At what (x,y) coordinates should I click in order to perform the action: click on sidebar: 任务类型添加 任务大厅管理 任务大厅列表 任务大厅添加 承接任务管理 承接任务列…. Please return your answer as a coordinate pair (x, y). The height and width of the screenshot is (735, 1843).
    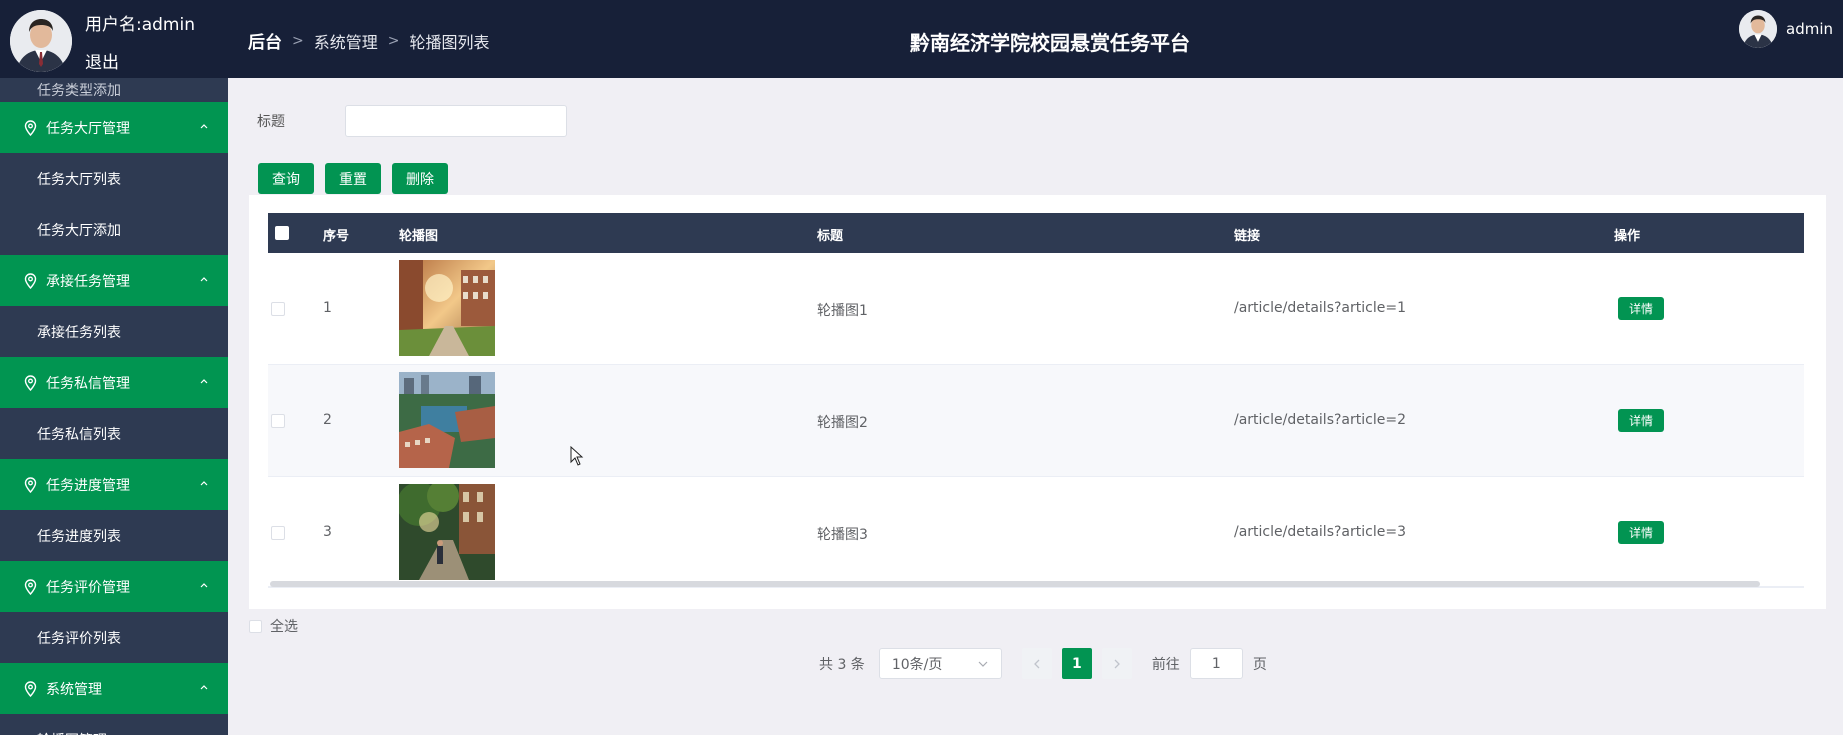
    Looking at the image, I should click on (114, 406).